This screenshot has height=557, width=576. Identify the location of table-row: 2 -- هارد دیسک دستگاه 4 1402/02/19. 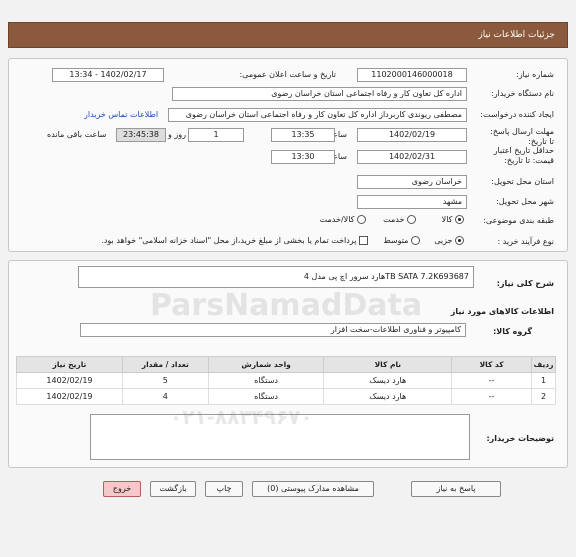
(286, 396).